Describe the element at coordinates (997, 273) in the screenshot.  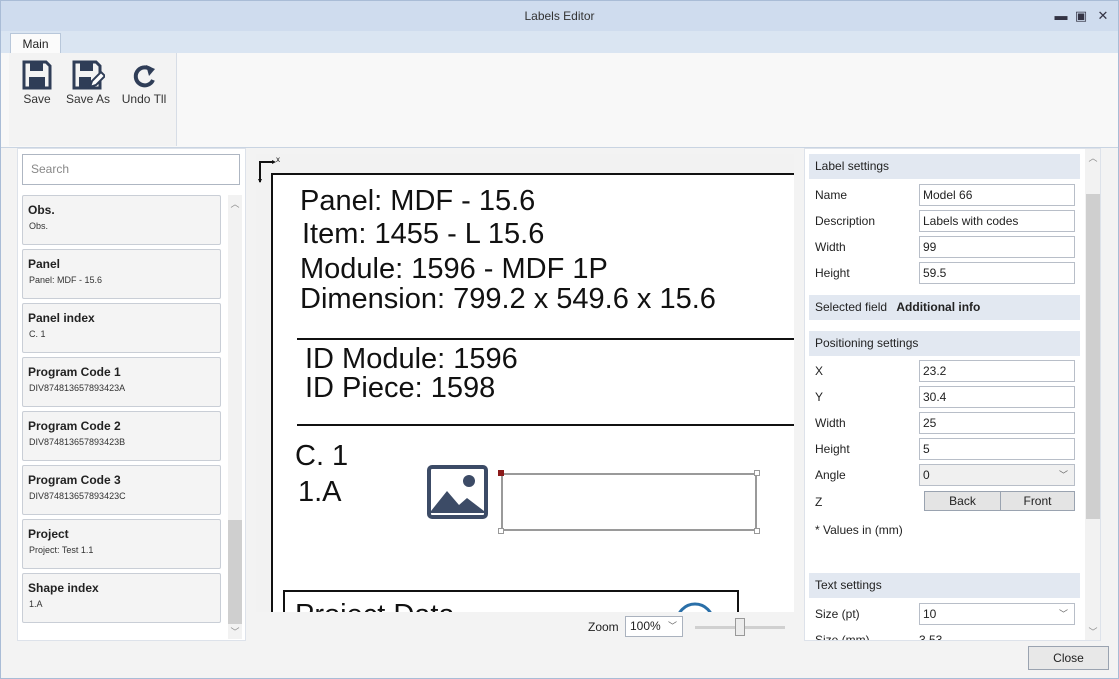
I see `label-height-input: 59.5` at that location.